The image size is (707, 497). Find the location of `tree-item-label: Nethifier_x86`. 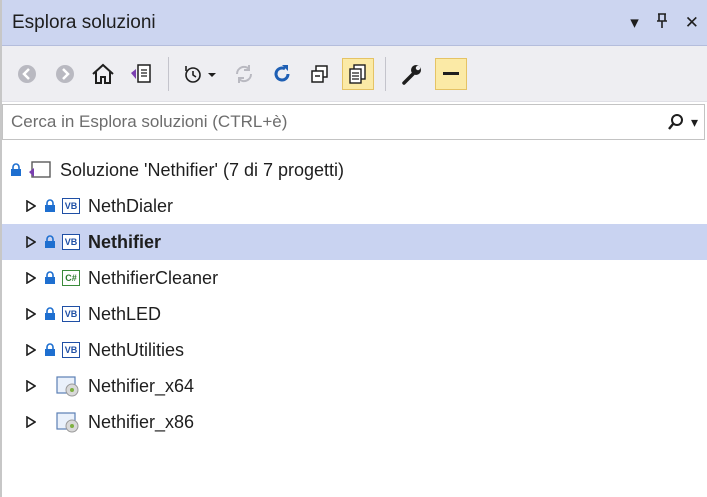

tree-item-label: Nethifier_x86 is located at coordinates (141, 421).